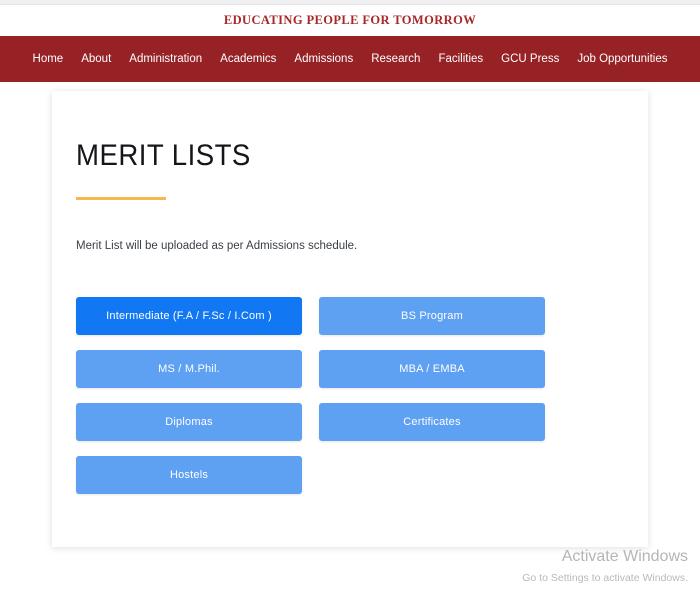 The image size is (700, 600). I want to click on nav-item-facilities: Facilities, so click(460, 59).